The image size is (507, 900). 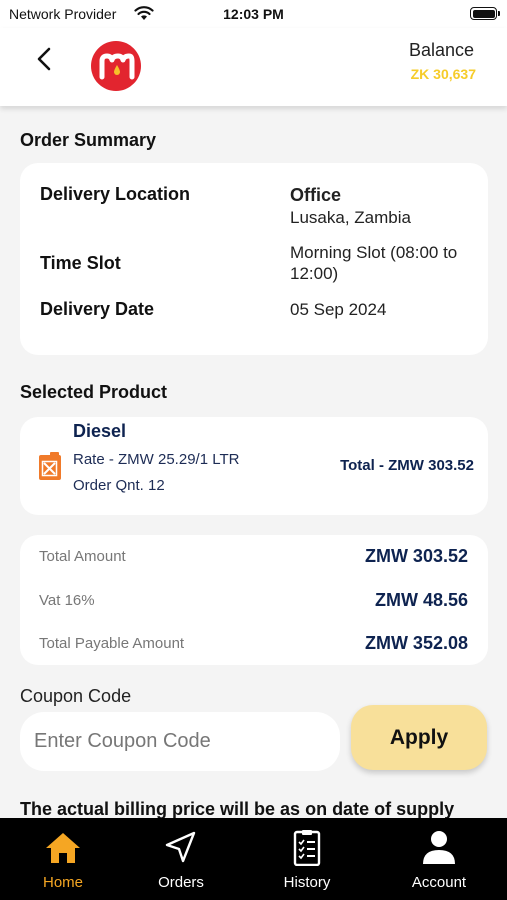 I want to click on tab-orders: Orders, so click(x=181, y=859).